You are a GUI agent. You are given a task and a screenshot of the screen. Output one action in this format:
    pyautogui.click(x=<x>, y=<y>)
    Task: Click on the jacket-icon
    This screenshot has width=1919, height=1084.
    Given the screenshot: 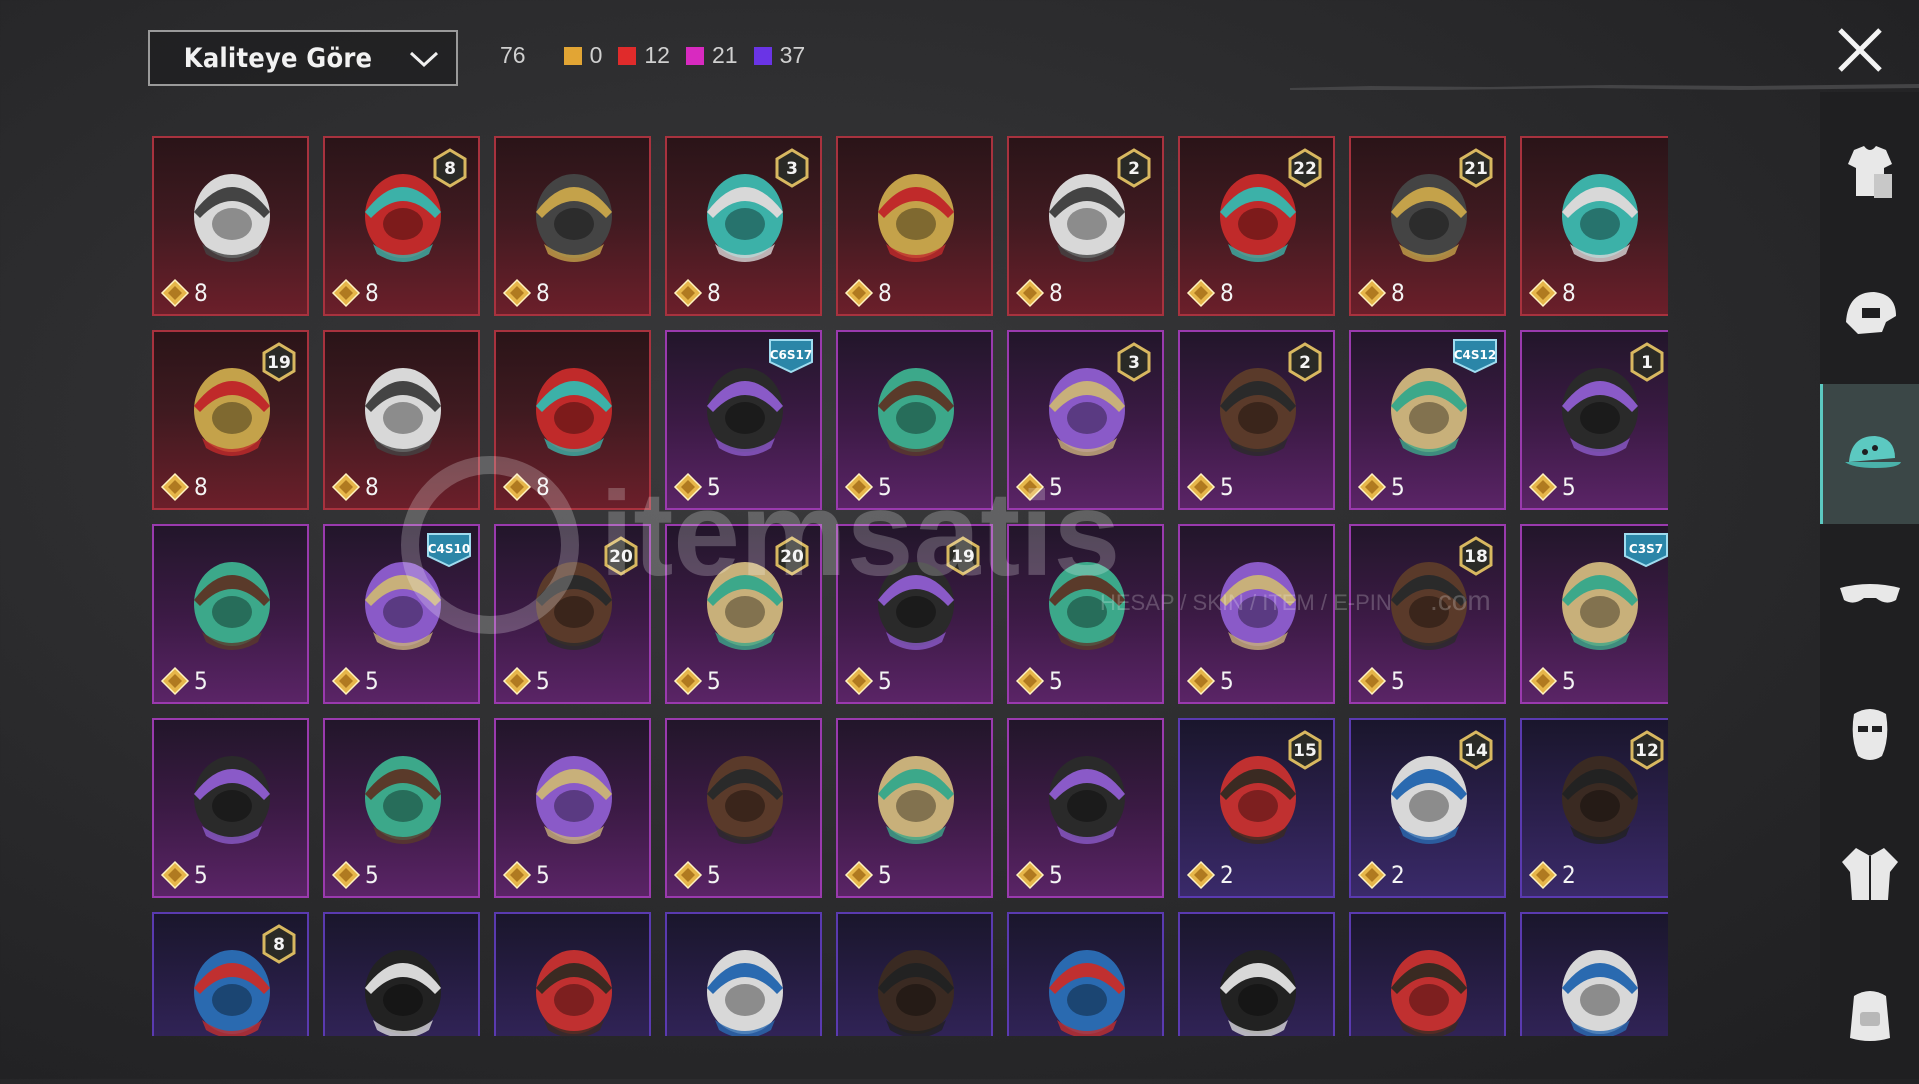 What is the action you would take?
    pyautogui.click(x=1869, y=874)
    